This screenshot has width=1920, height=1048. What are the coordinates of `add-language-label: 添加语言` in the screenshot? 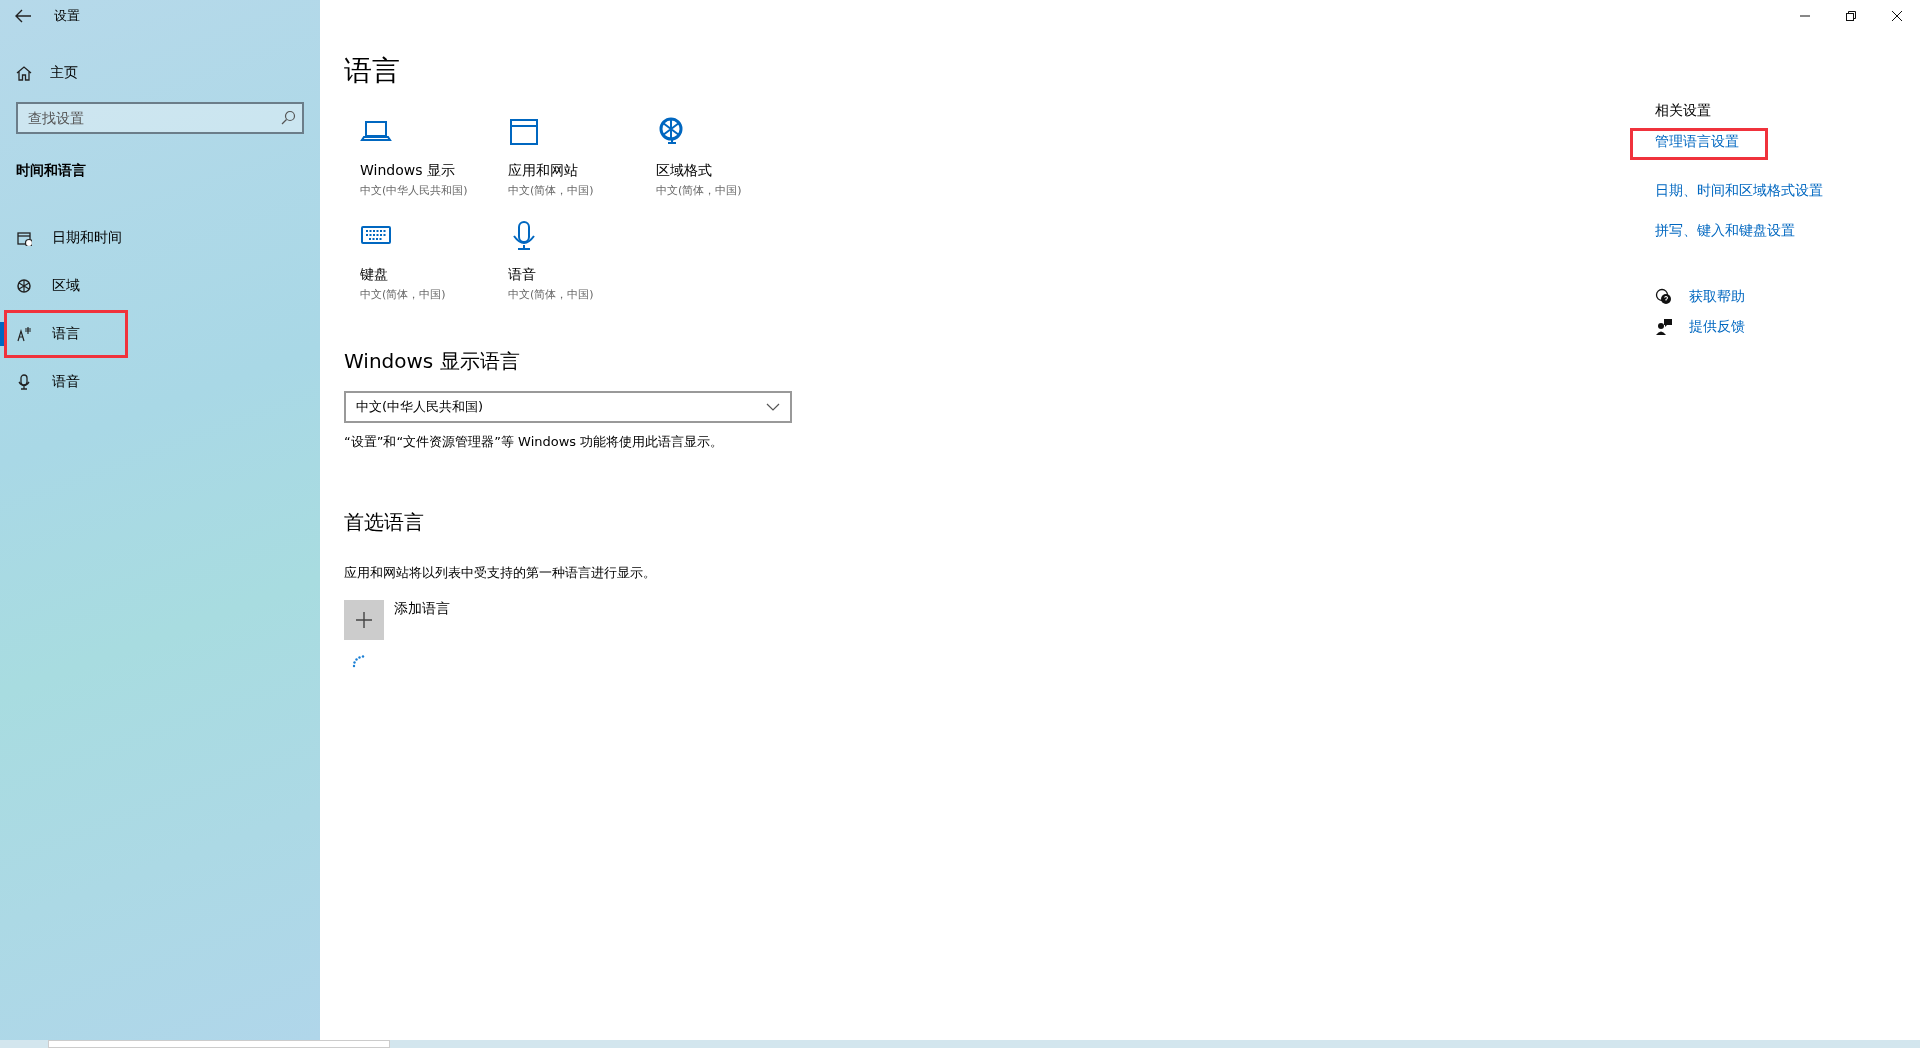 It's located at (422, 620).